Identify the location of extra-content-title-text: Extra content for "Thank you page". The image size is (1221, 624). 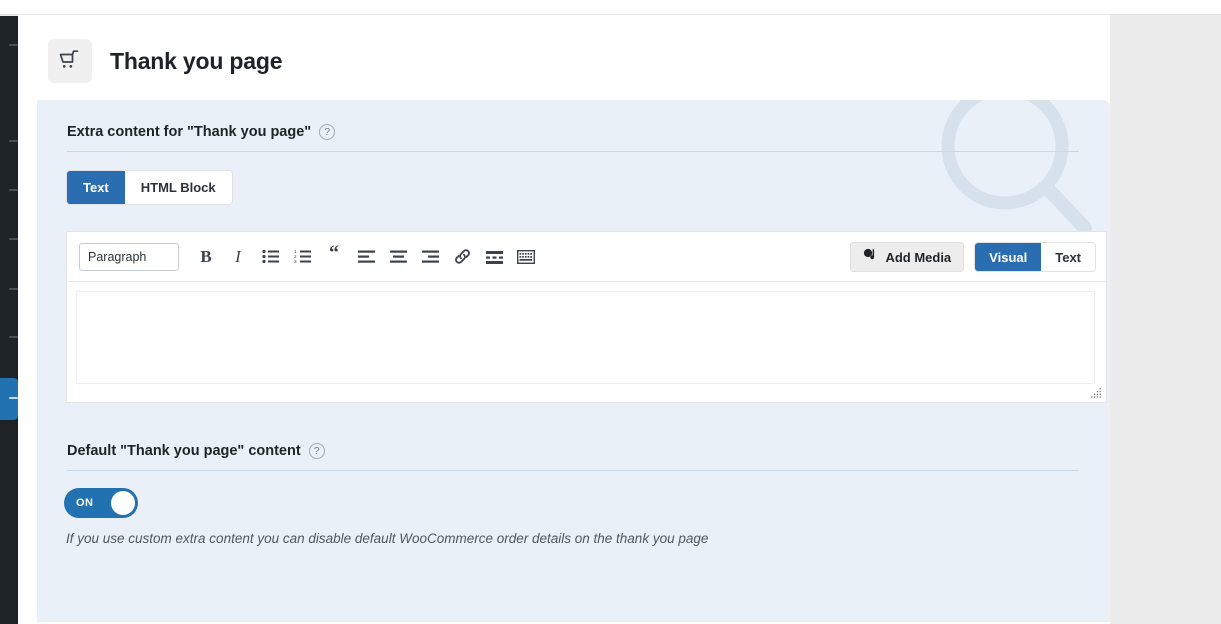
(189, 132).